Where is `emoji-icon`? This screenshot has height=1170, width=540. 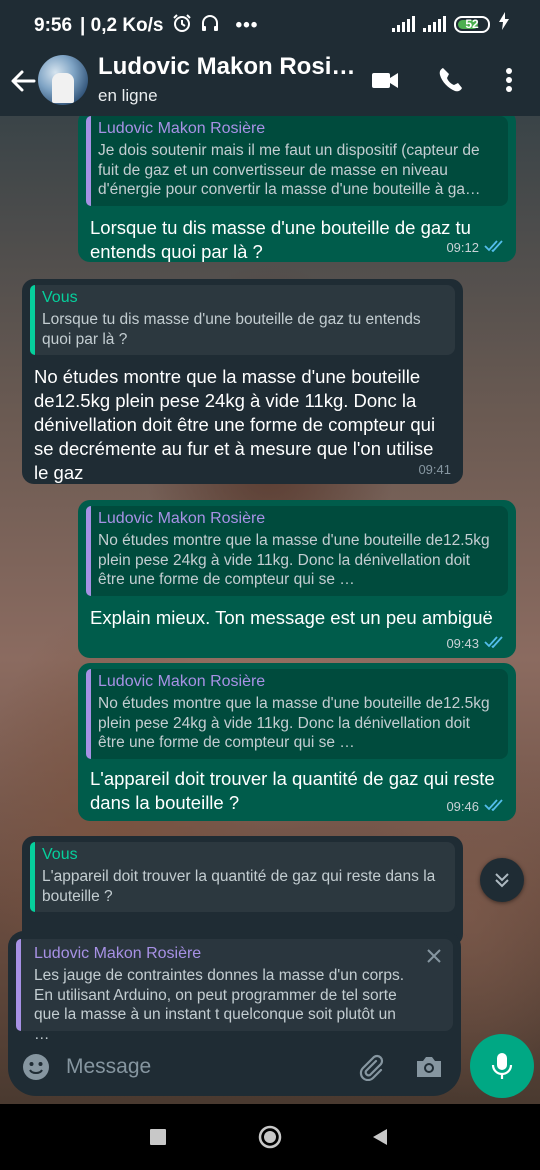 emoji-icon is located at coordinates (36, 1069).